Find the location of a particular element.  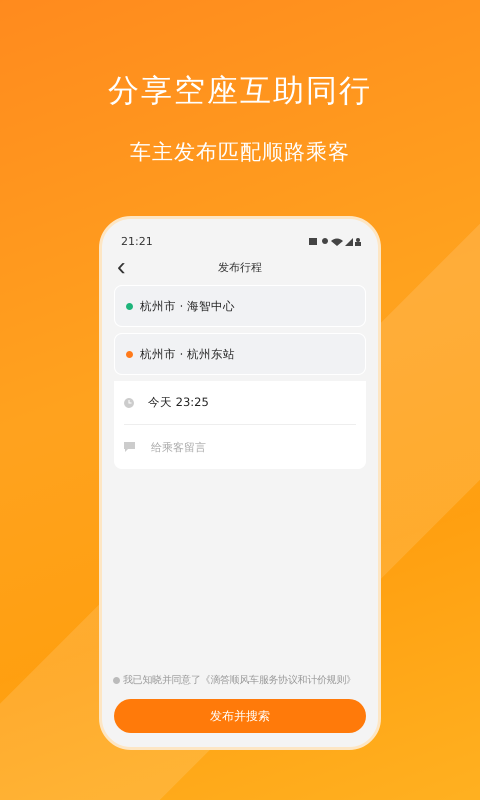

clock-icon is located at coordinates (129, 403).